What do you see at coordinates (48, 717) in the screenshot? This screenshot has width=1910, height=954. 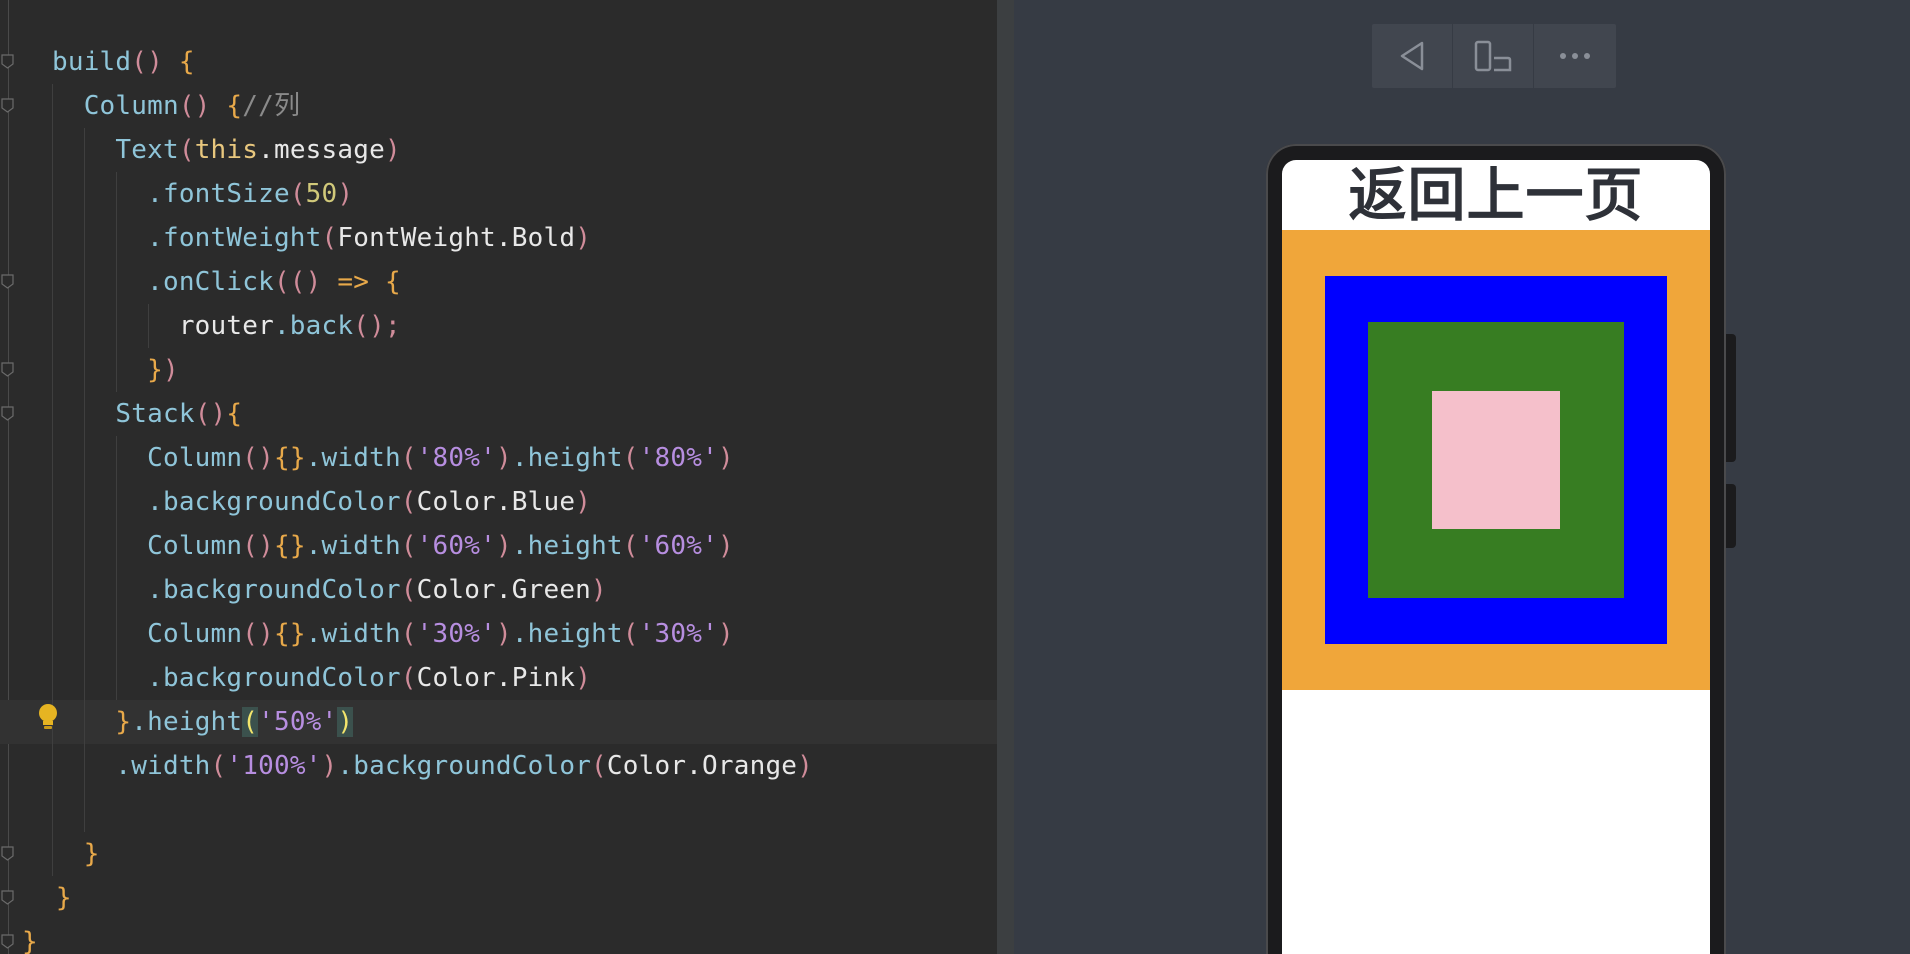 I see `lightbulb-icon` at bounding box center [48, 717].